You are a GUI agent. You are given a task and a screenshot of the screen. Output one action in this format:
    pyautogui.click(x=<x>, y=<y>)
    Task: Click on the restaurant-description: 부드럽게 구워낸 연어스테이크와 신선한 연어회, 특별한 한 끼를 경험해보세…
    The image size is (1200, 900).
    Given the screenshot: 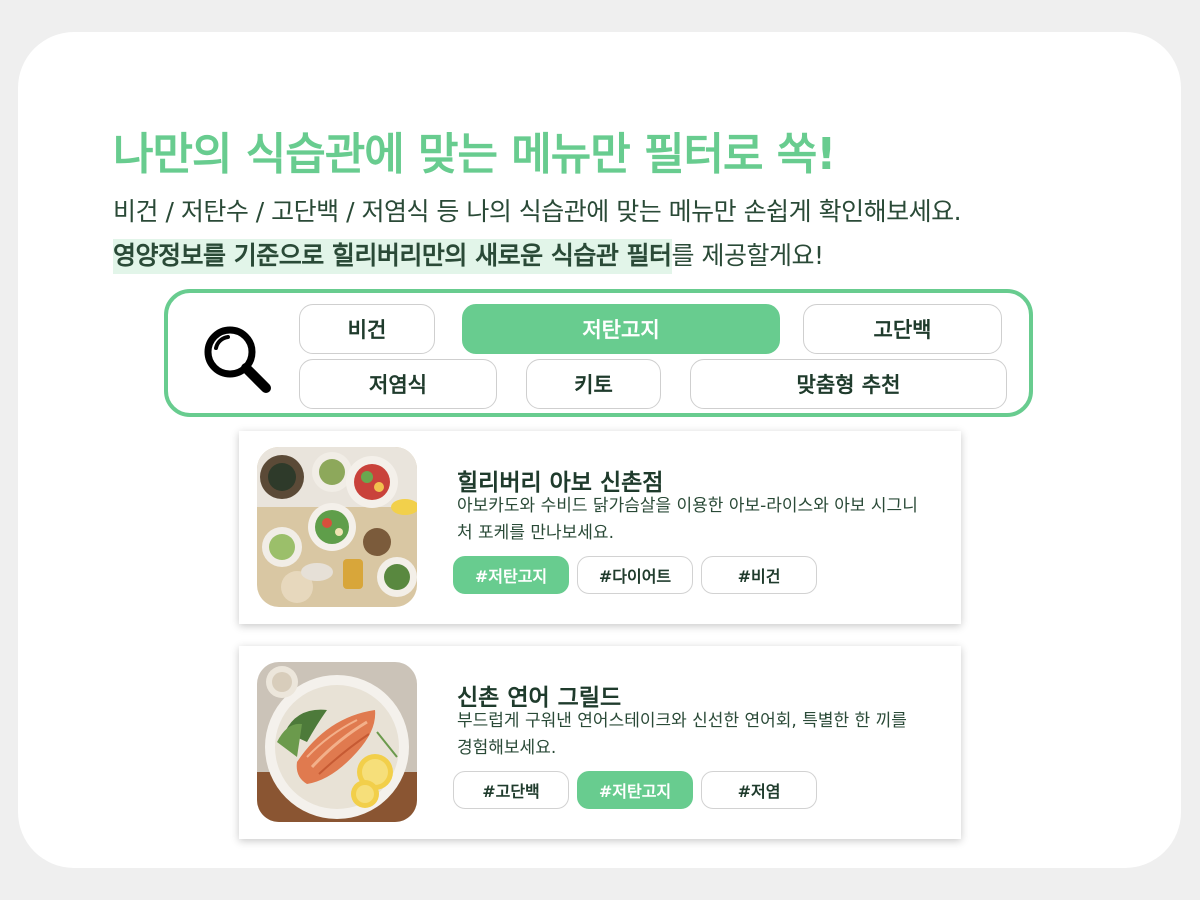 What is the action you would take?
    pyautogui.click(x=682, y=734)
    